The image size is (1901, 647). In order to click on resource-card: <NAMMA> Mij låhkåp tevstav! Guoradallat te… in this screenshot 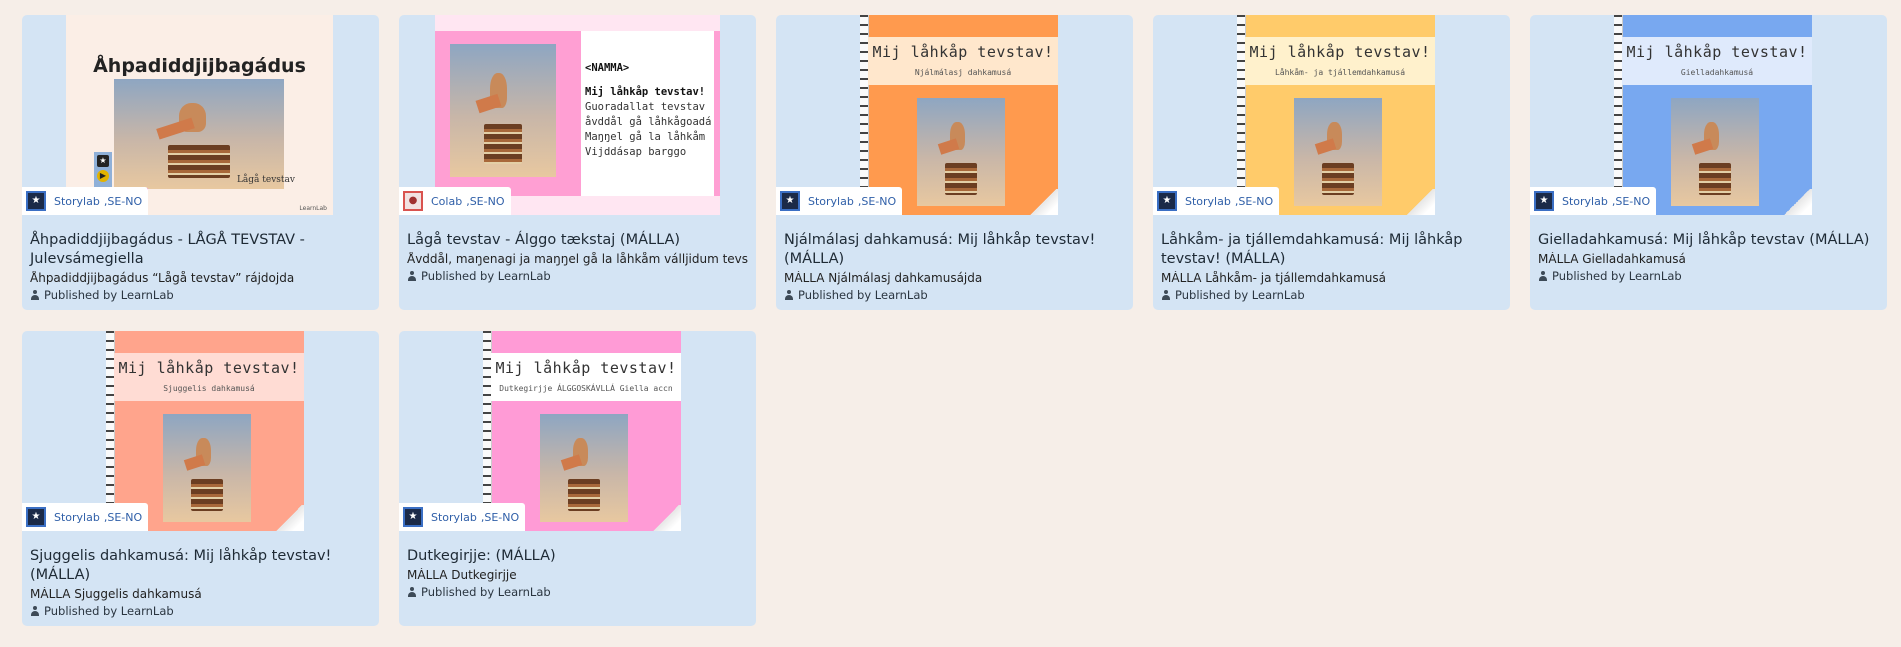, I will do `click(577, 162)`.